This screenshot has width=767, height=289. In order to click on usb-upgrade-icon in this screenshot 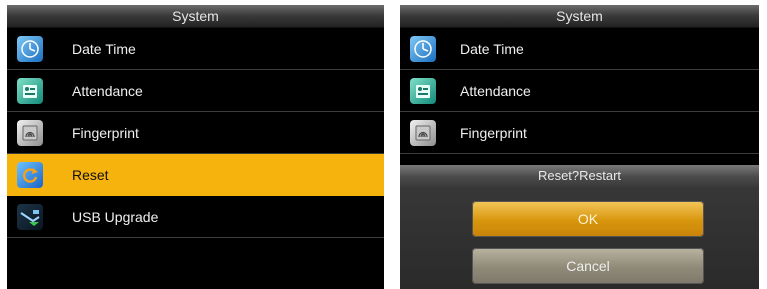, I will do `click(30, 216)`.